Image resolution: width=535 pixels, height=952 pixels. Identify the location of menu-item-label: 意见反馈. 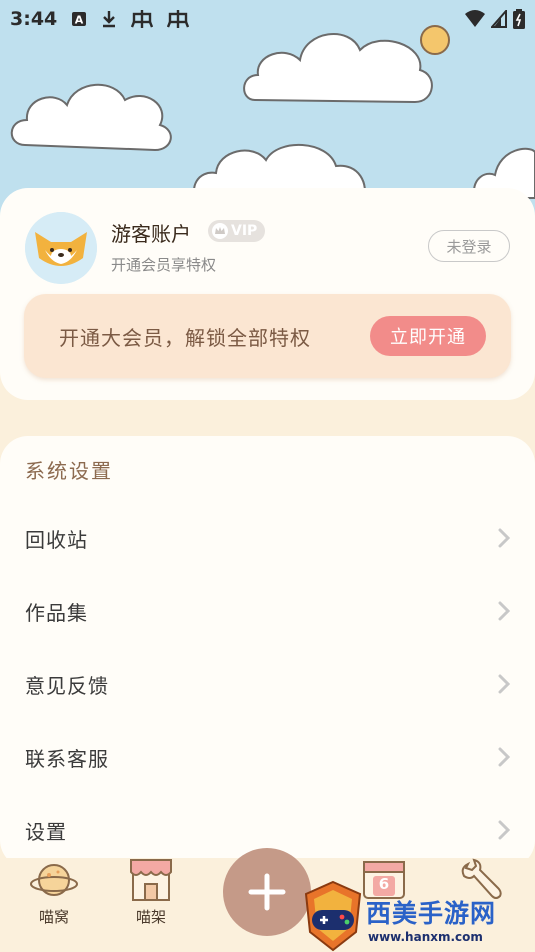
(67, 685).